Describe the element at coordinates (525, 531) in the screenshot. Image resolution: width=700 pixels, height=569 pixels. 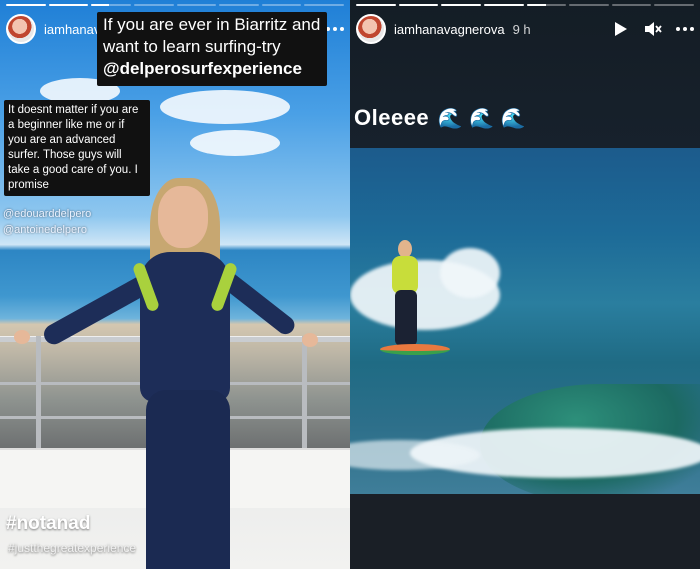
I see `story-backdrop` at that location.